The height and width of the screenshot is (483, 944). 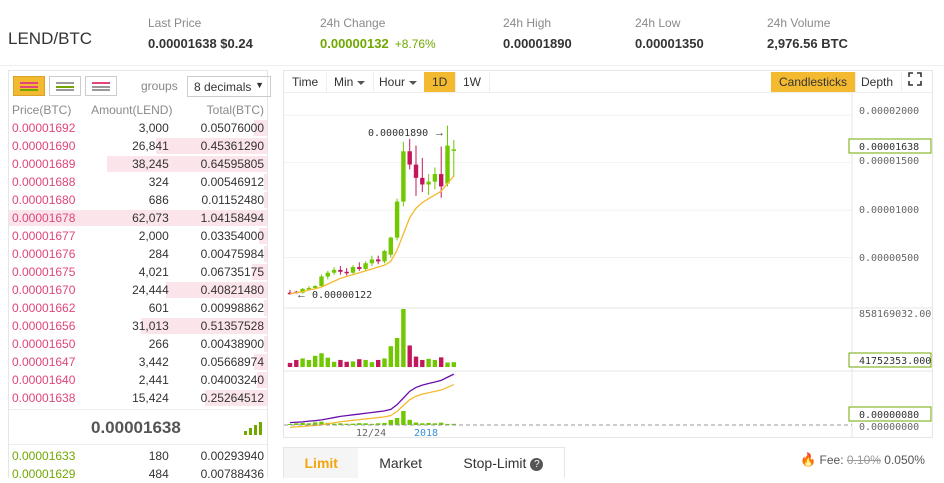 What do you see at coordinates (138, 254) in the screenshot?
I see `ask-row: 0.00001676 284 0.00475984` at bounding box center [138, 254].